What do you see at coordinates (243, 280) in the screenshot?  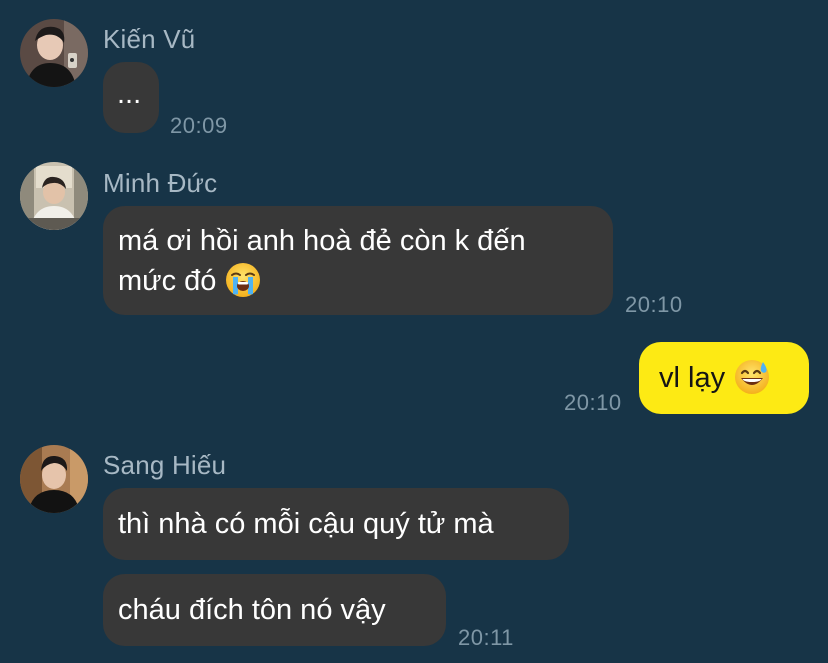 I see `loudly-crying-face-icon` at bounding box center [243, 280].